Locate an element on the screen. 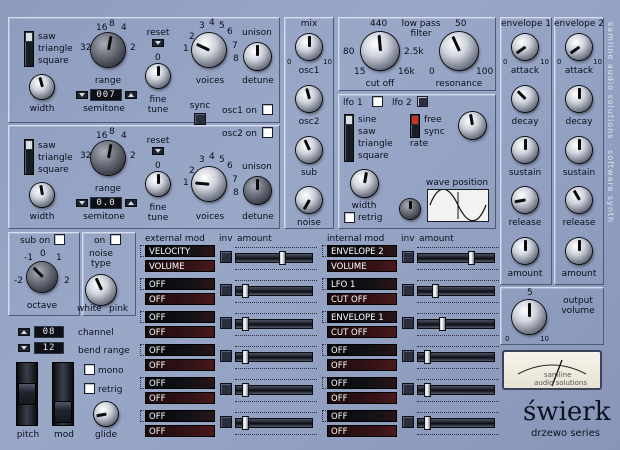 Image resolution: width=620 pixels, height=450 pixels. lfo-free-sync-switch is located at coordinates (415, 126).